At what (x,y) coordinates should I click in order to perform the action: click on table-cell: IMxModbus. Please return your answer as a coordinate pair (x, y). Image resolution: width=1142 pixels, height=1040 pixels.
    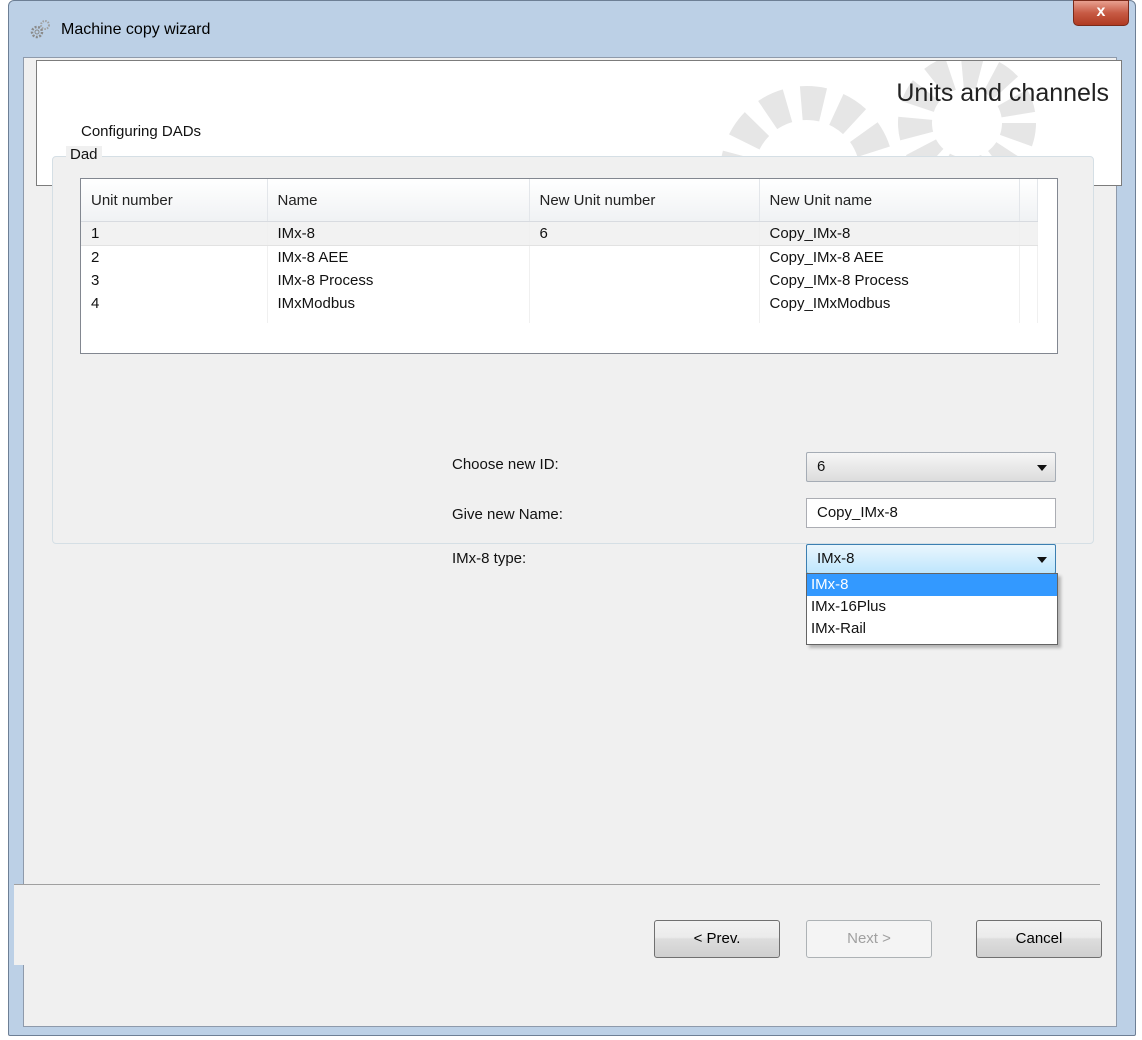
    Looking at the image, I should click on (398, 303).